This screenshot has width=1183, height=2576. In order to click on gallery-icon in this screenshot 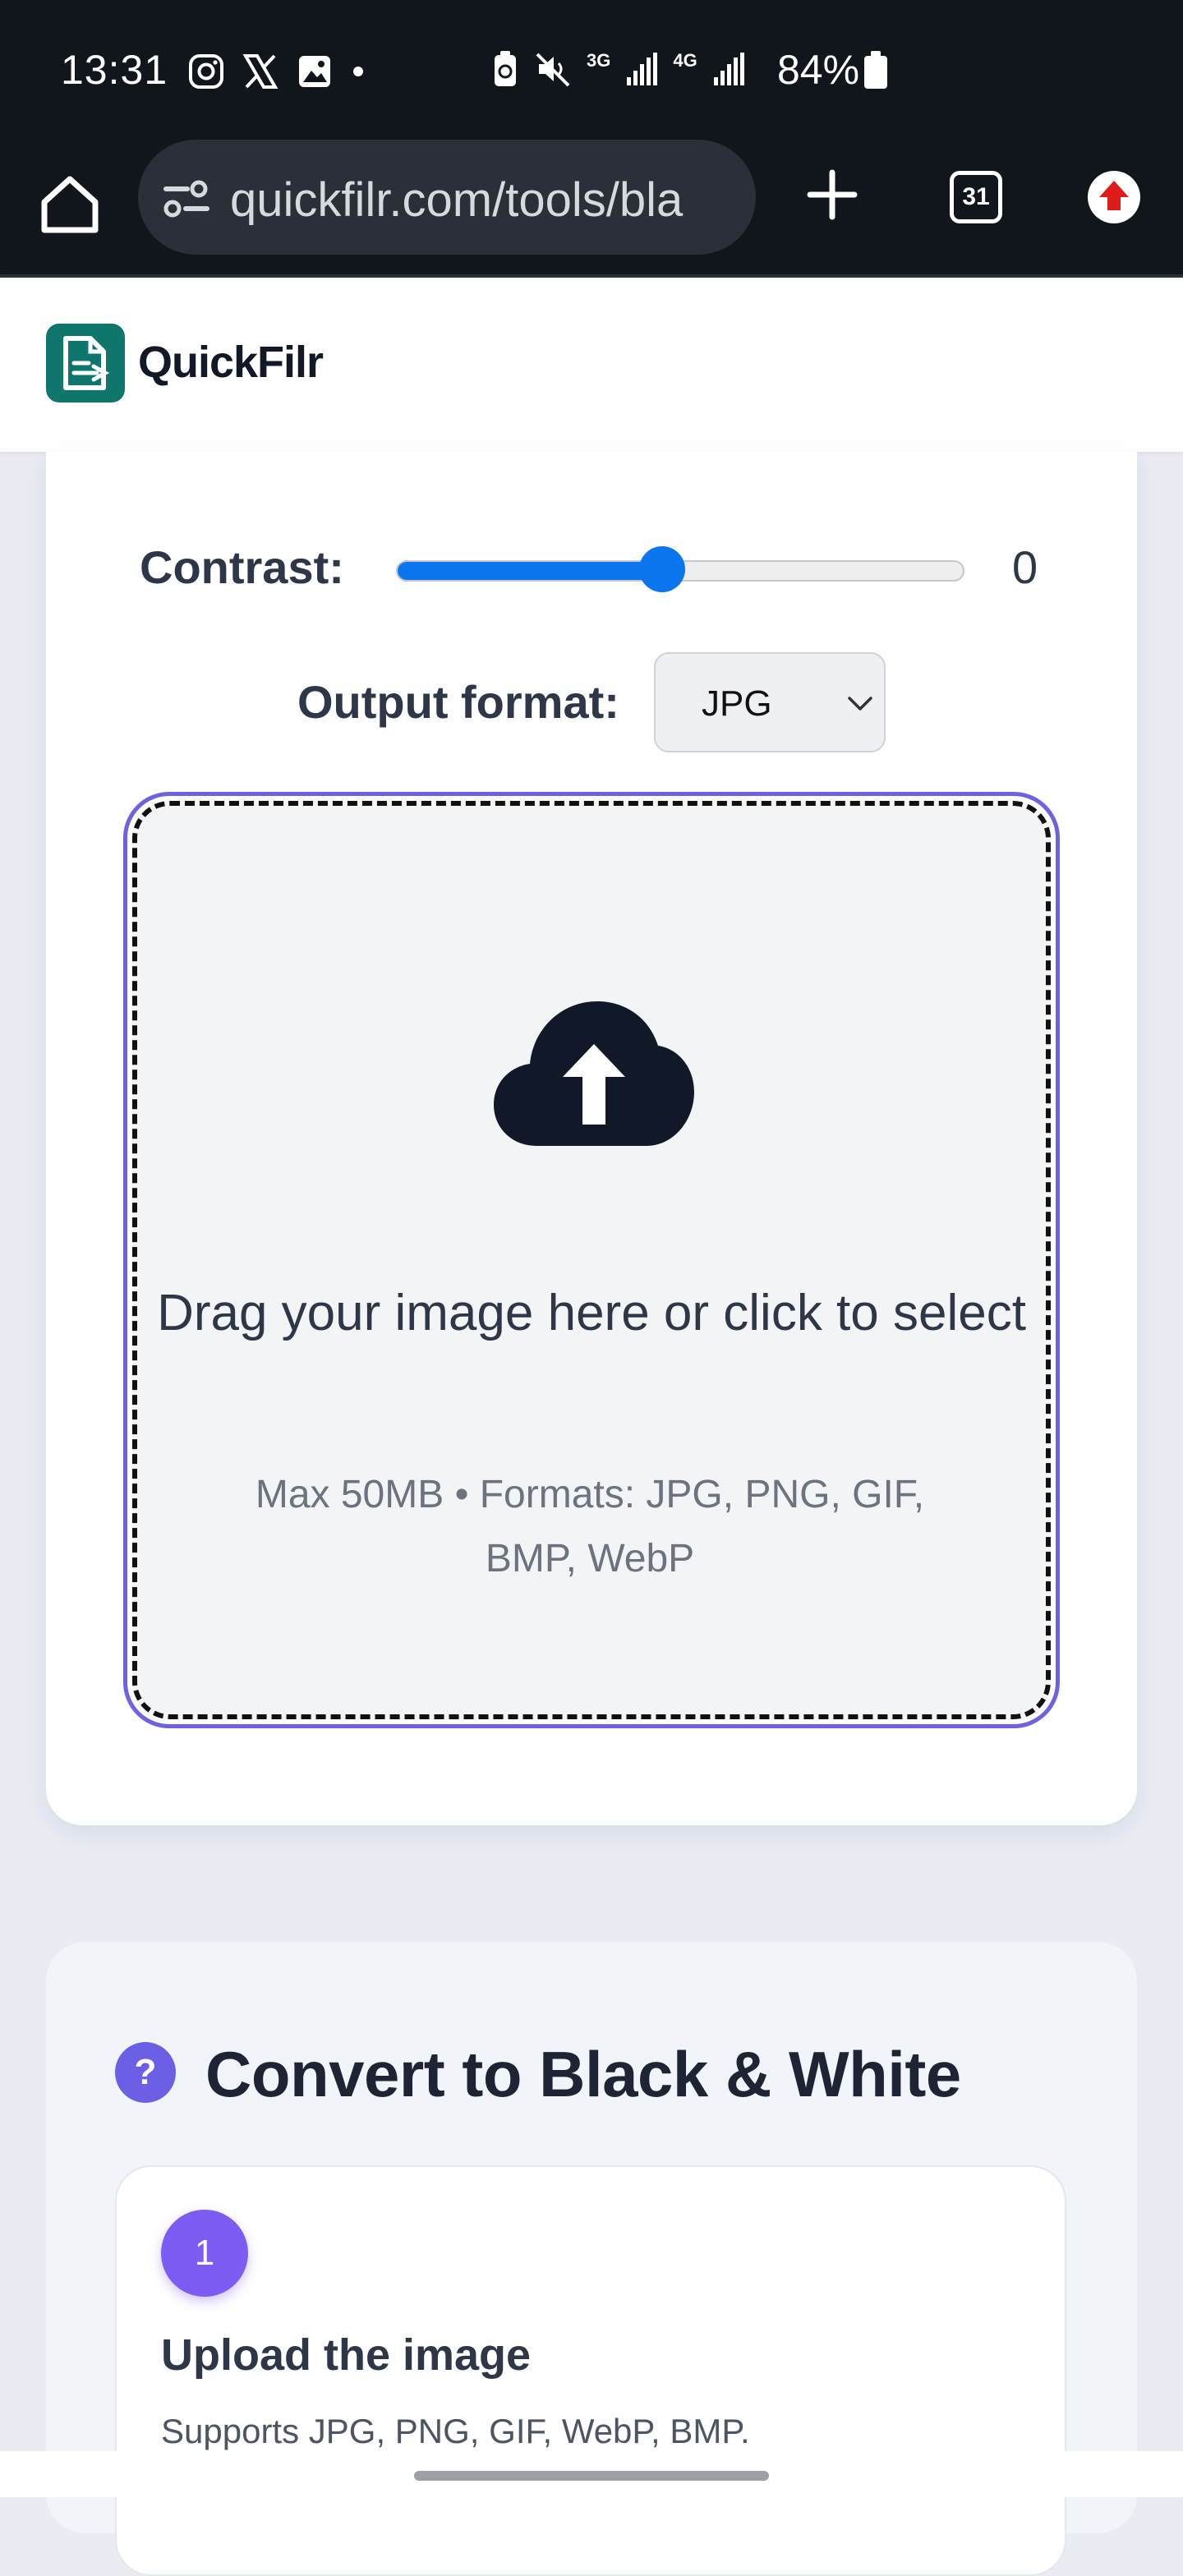, I will do `click(314, 71)`.